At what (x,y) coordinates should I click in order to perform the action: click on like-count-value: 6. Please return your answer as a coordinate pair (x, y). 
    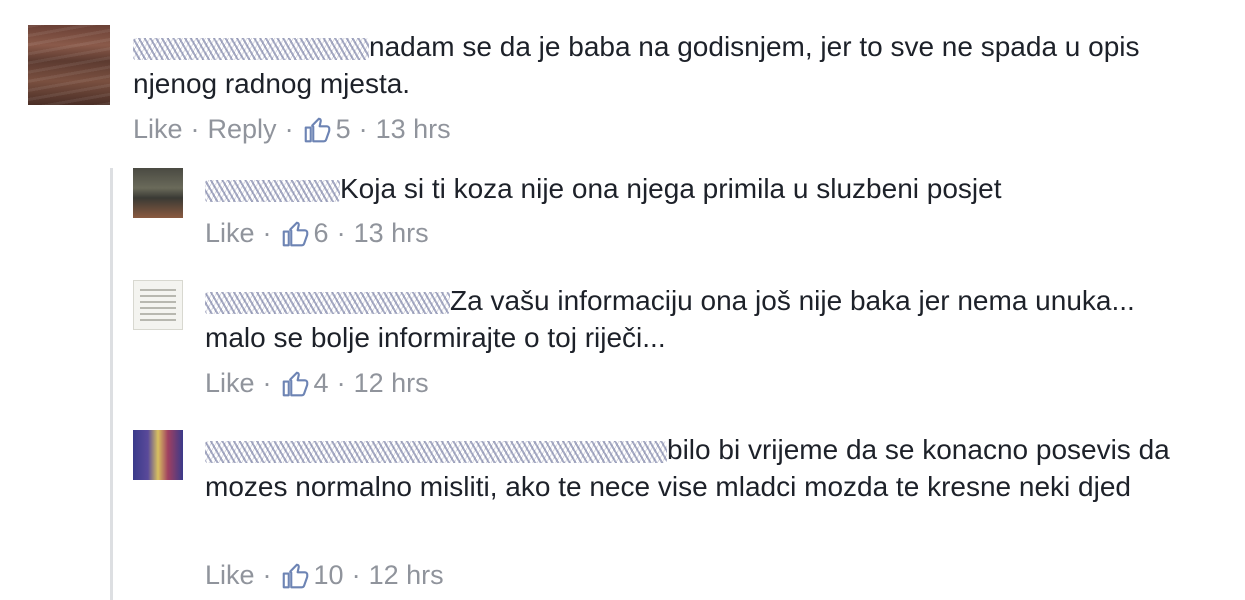
    Looking at the image, I should click on (321, 233).